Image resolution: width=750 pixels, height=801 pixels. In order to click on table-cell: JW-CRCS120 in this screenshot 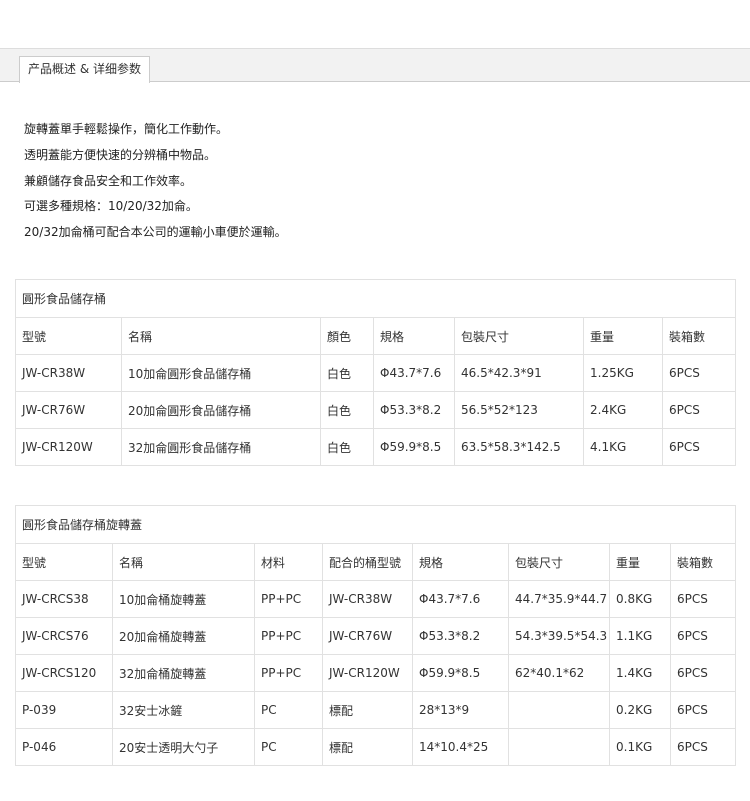, I will do `click(64, 673)`.